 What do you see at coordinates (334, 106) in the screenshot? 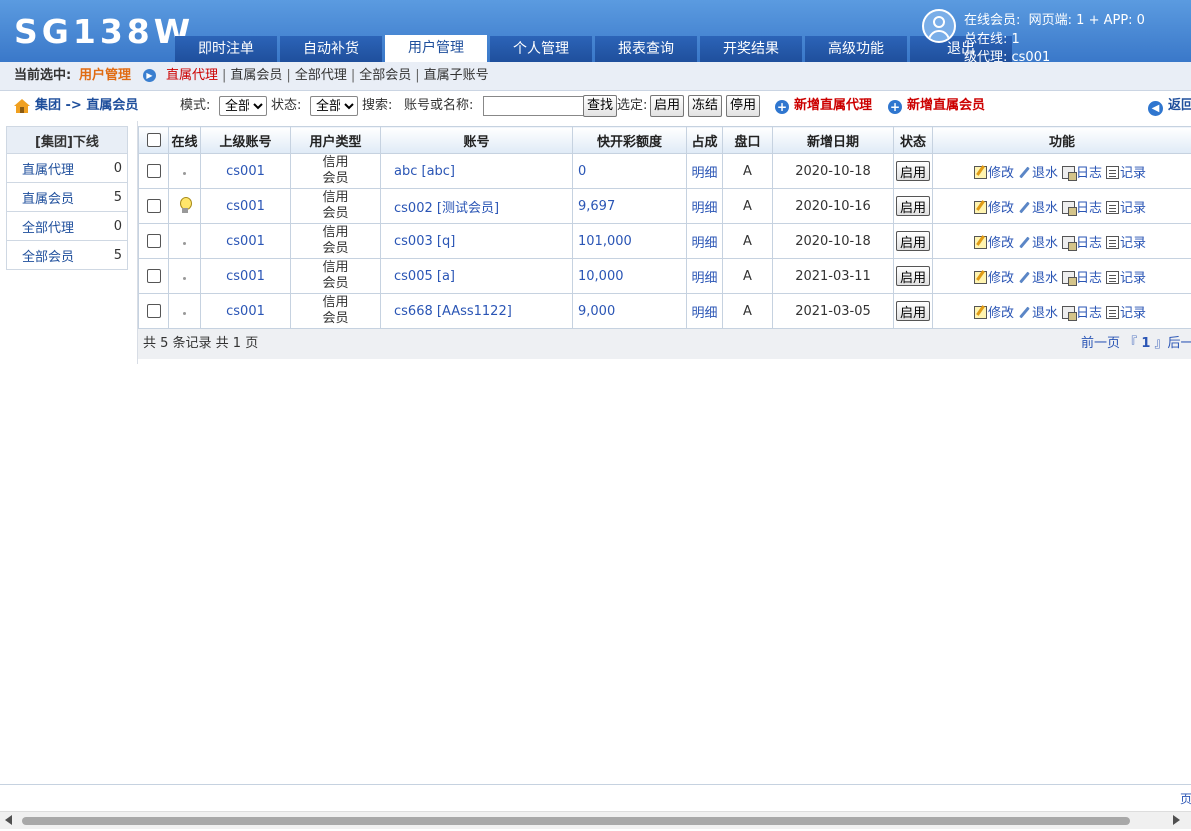
I see `status-select: 全部` at bounding box center [334, 106].